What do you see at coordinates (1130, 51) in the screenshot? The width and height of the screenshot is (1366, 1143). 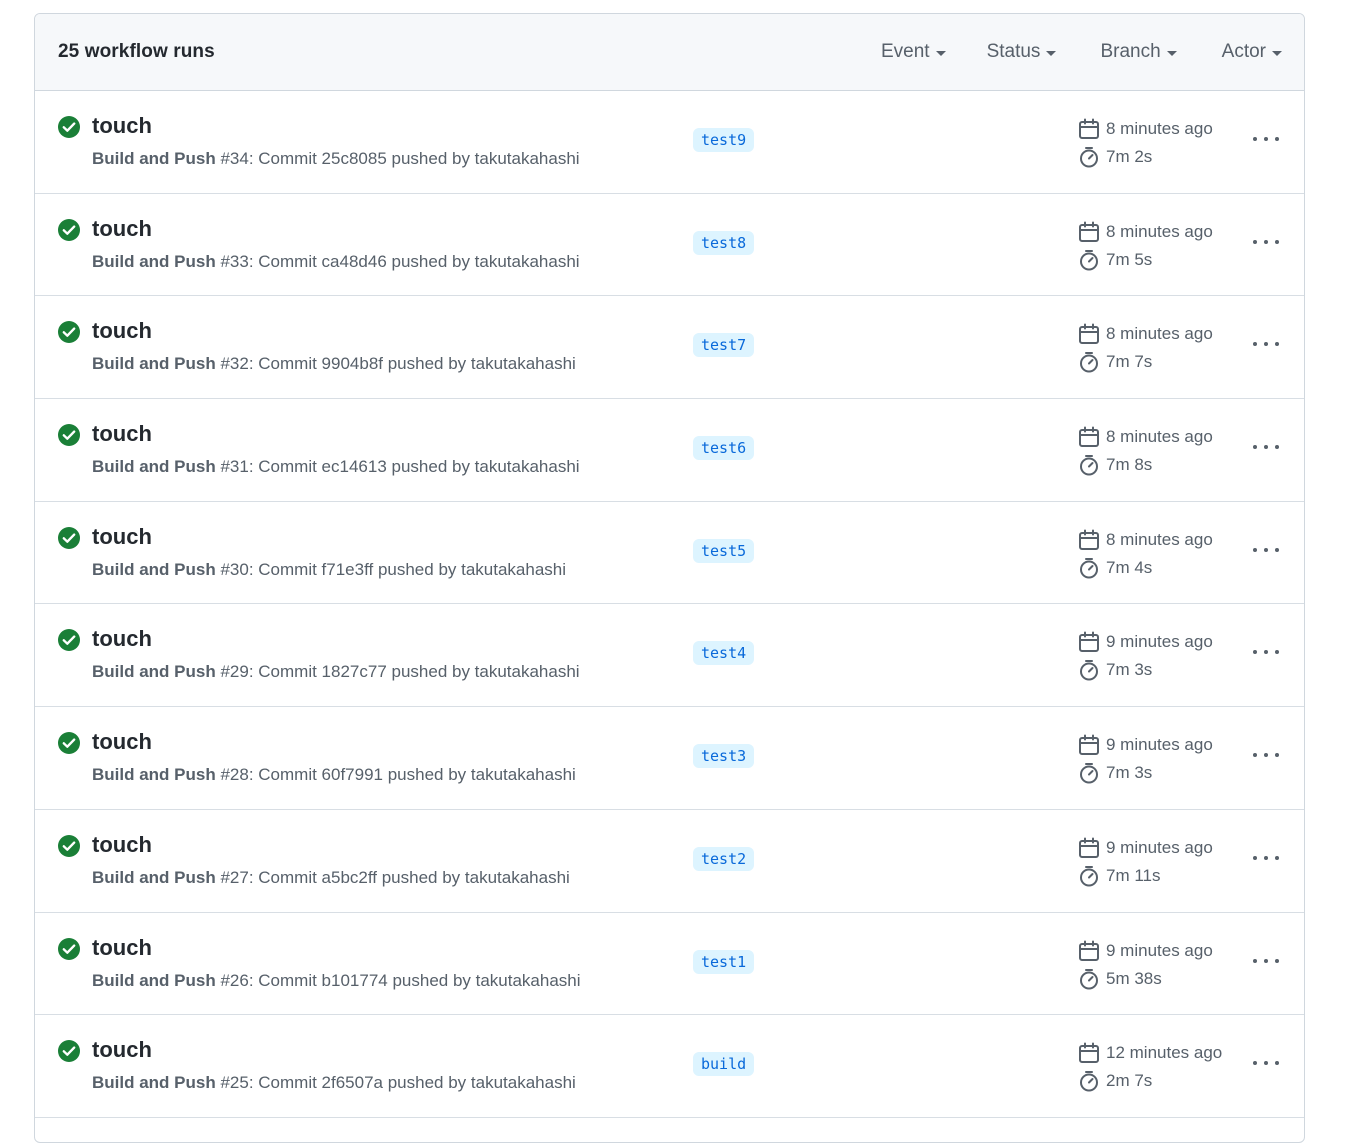 I see `branch-filter-label: Branch` at bounding box center [1130, 51].